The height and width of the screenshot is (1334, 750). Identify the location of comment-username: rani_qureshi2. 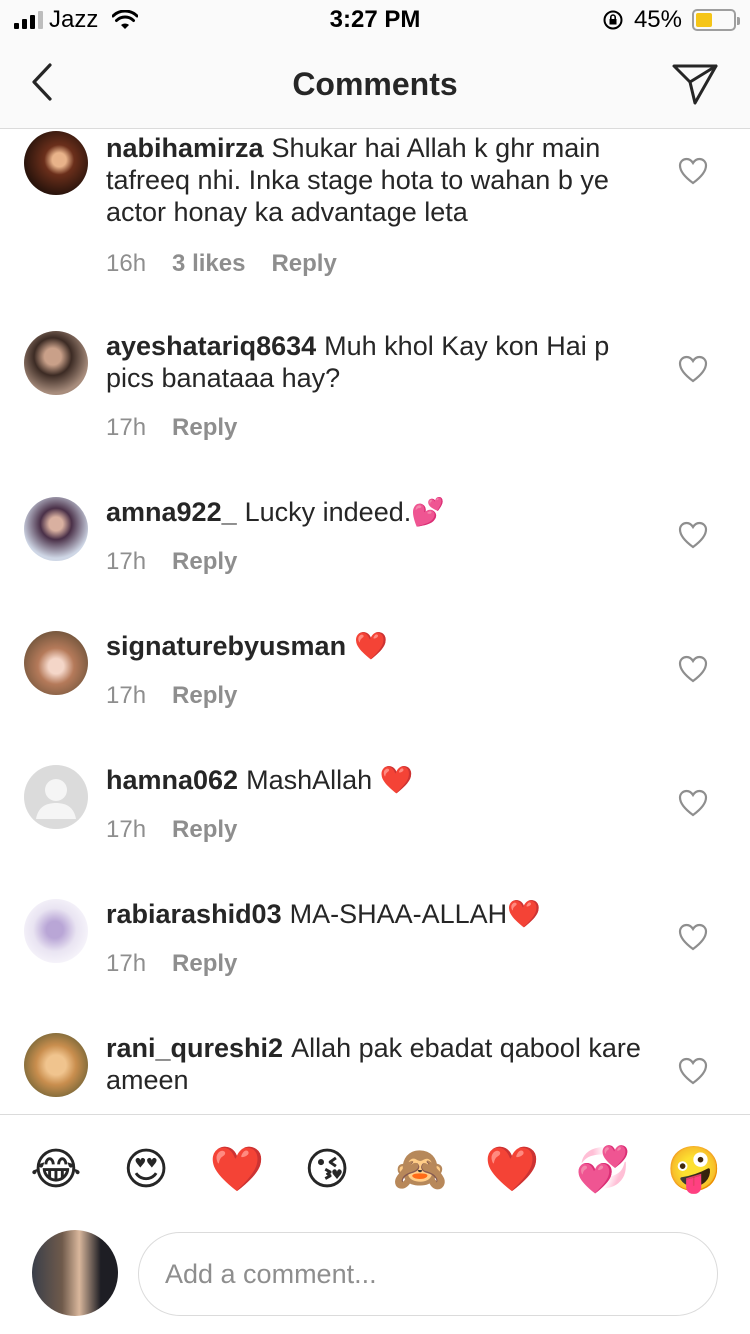
(194, 1048).